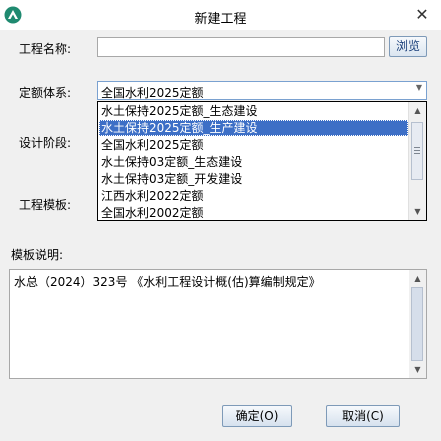  What do you see at coordinates (45, 49) in the screenshot?
I see `project-name-label: 工程名称:` at bounding box center [45, 49].